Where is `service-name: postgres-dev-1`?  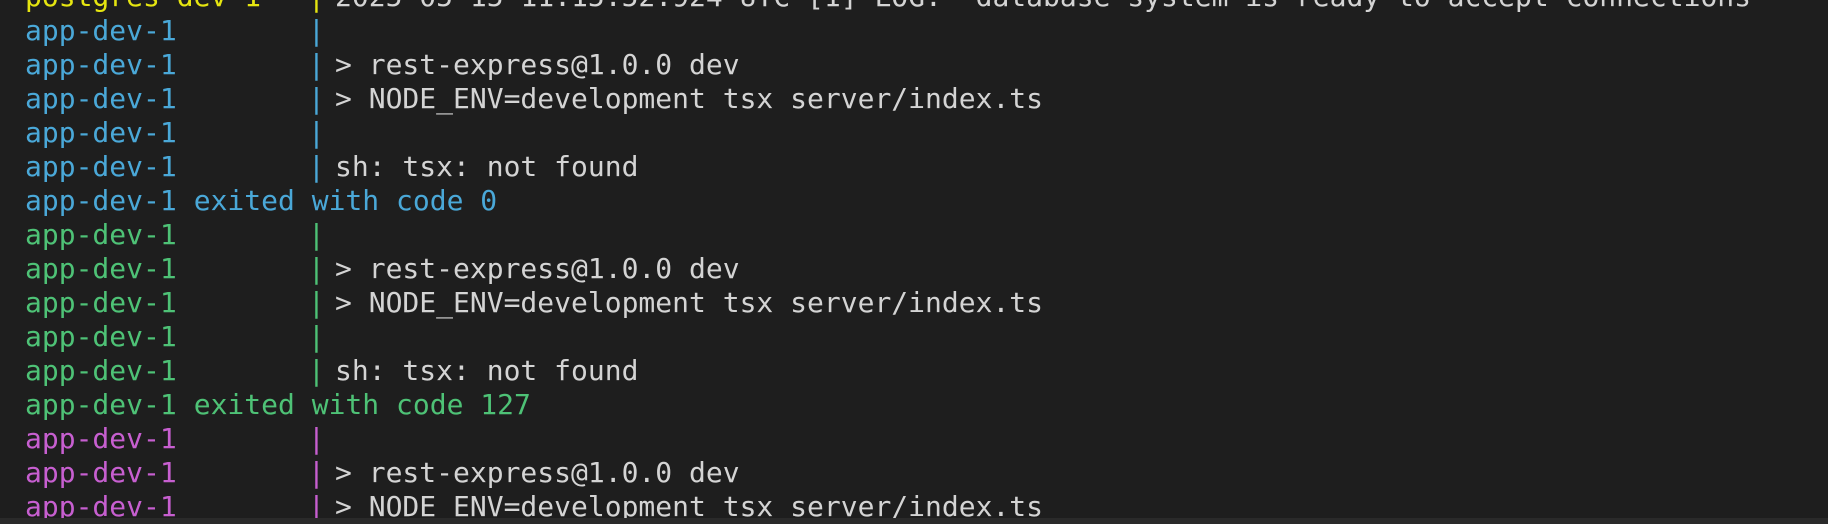
service-name: postgres-dev-1 is located at coordinates (166, 7).